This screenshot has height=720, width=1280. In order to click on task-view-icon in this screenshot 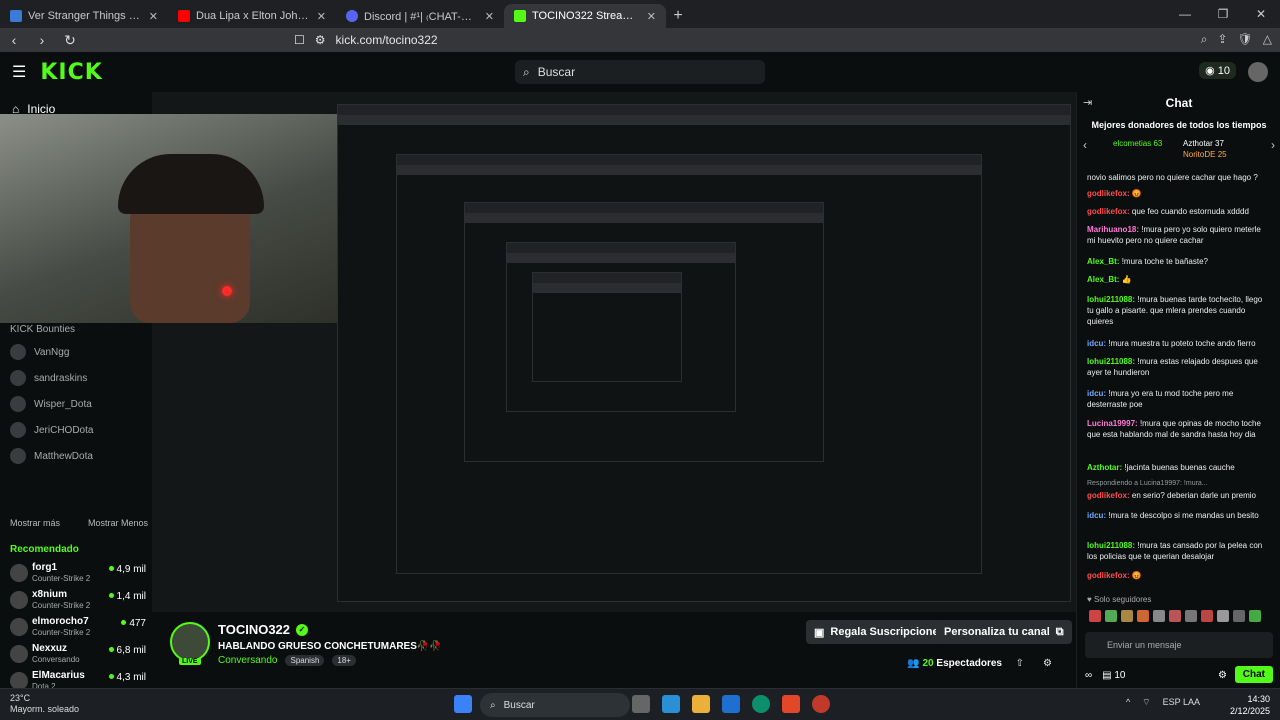, I will do `click(641, 704)`.